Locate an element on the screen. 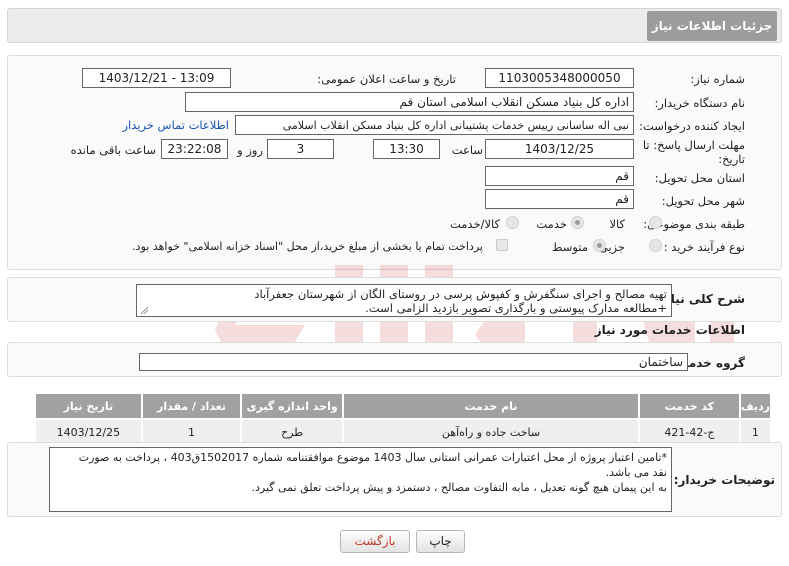 Image resolution: width=789 pixels, height=566 pixels. remaining-label: ساعت باقی مانده is located at coordinates (113, 150).